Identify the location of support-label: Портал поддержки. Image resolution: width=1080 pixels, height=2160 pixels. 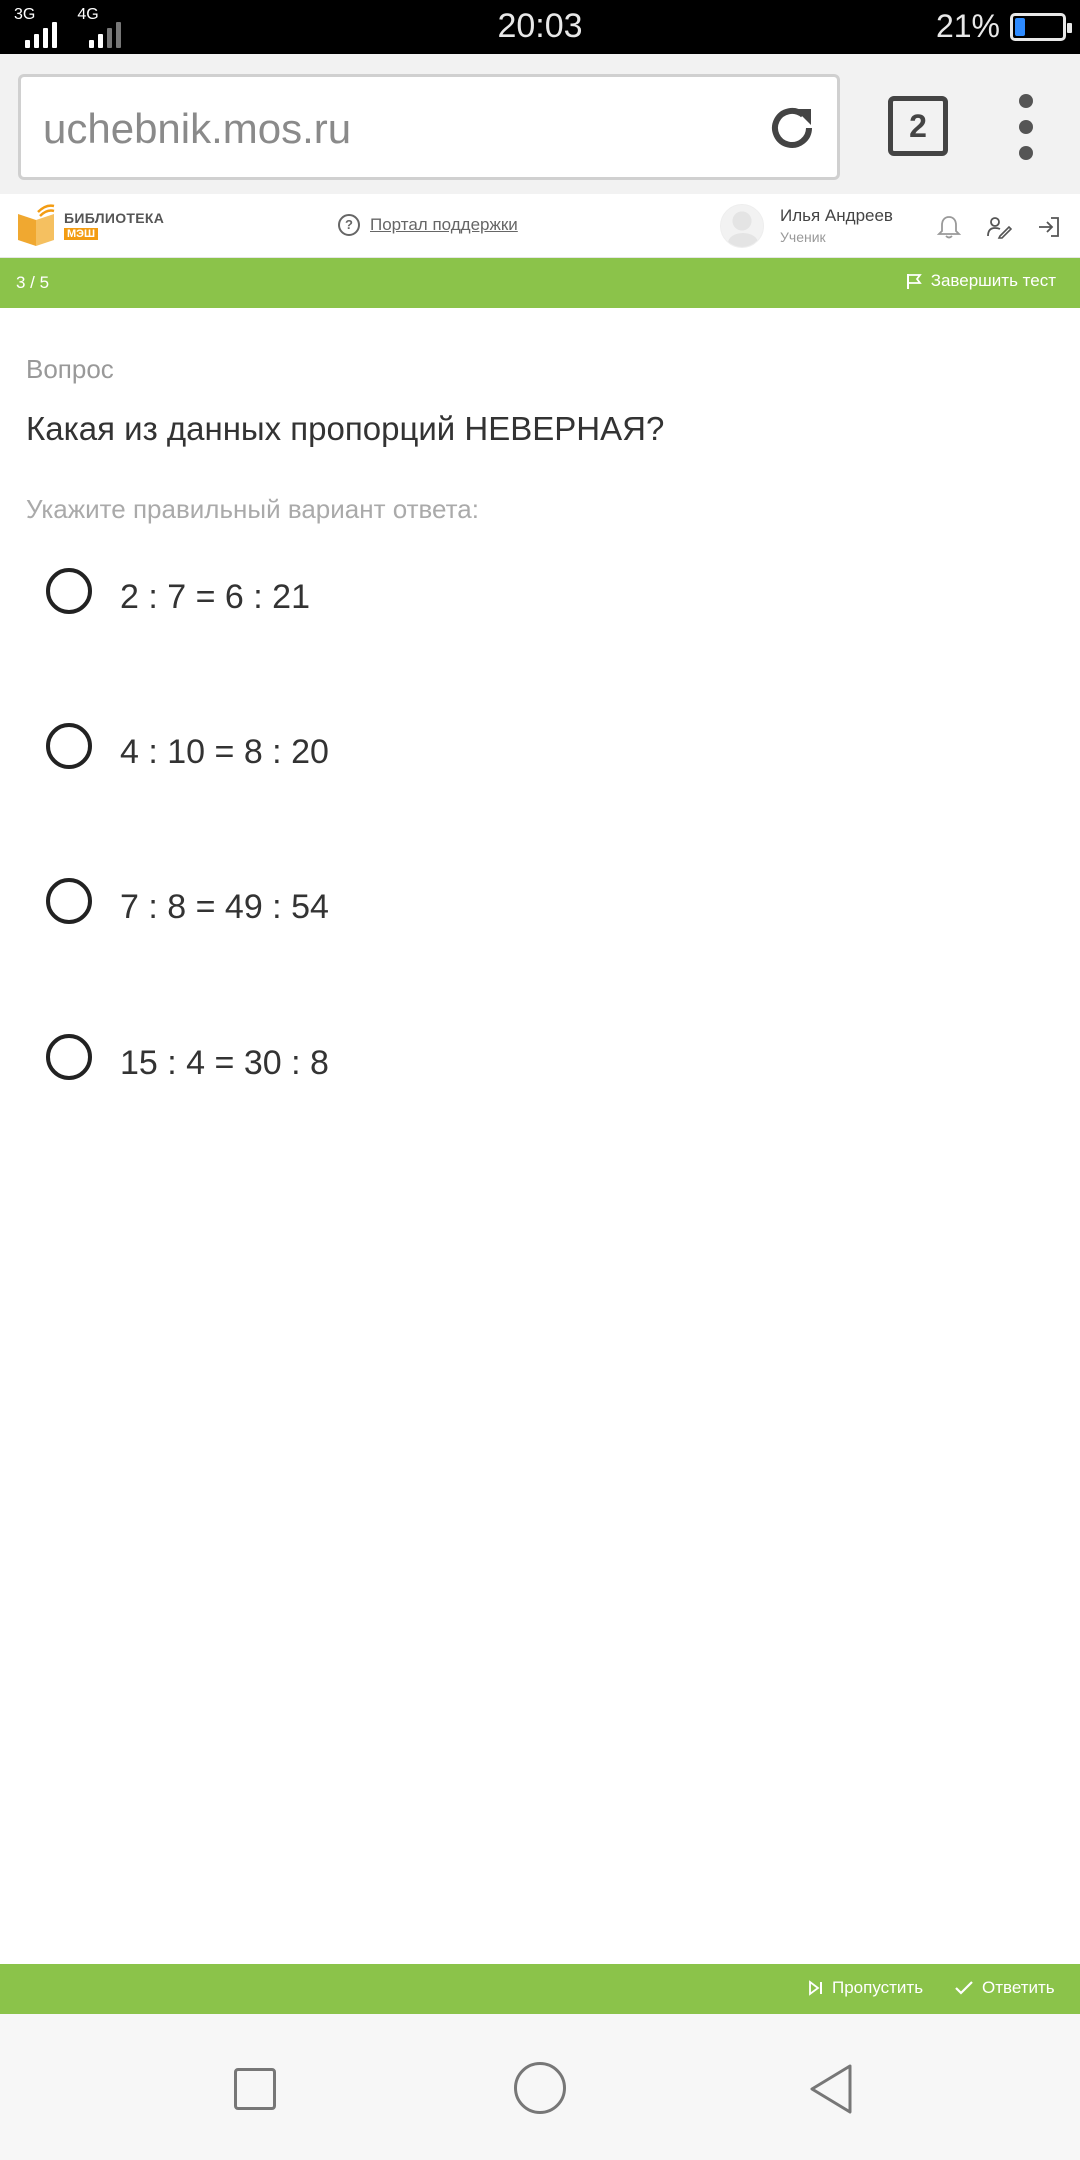
(444, 225).